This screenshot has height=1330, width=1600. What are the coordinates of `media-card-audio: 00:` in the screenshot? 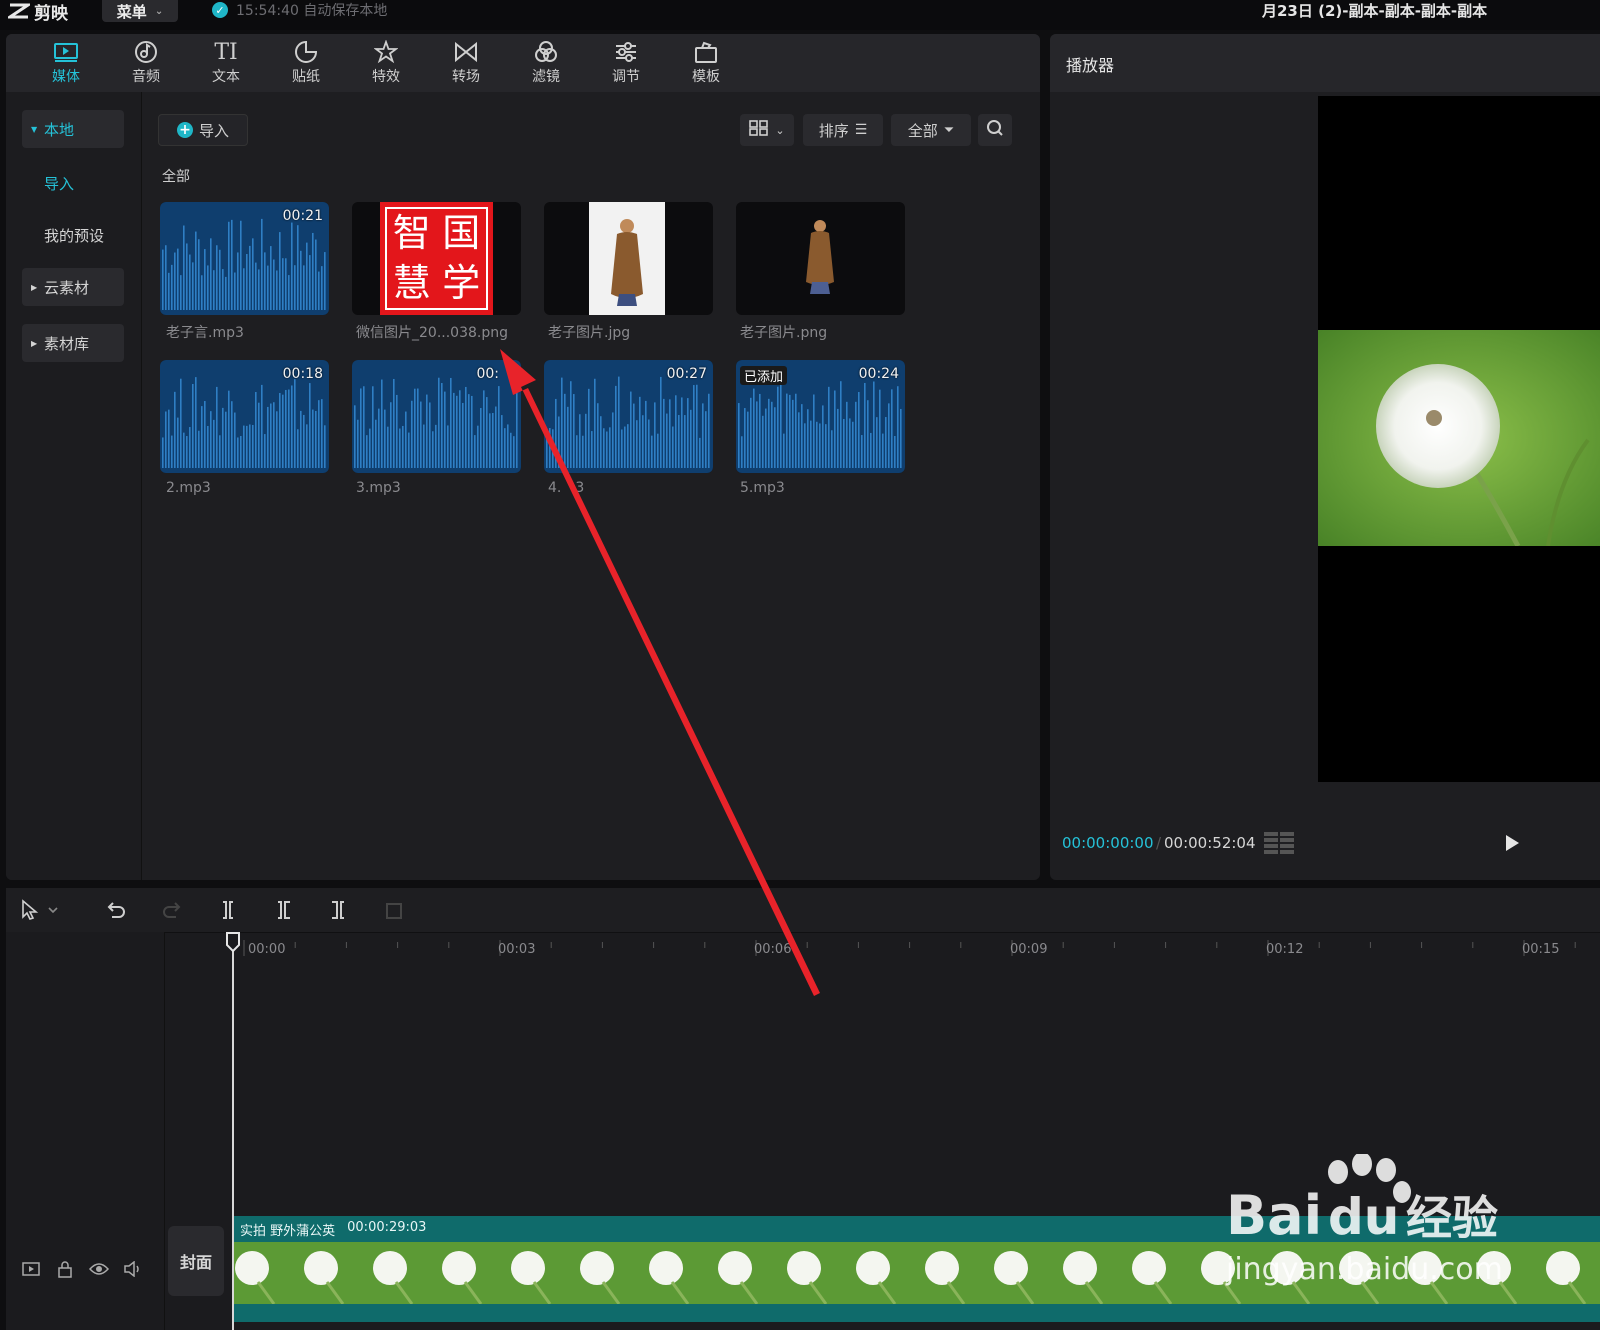 It's located at (436, 416).